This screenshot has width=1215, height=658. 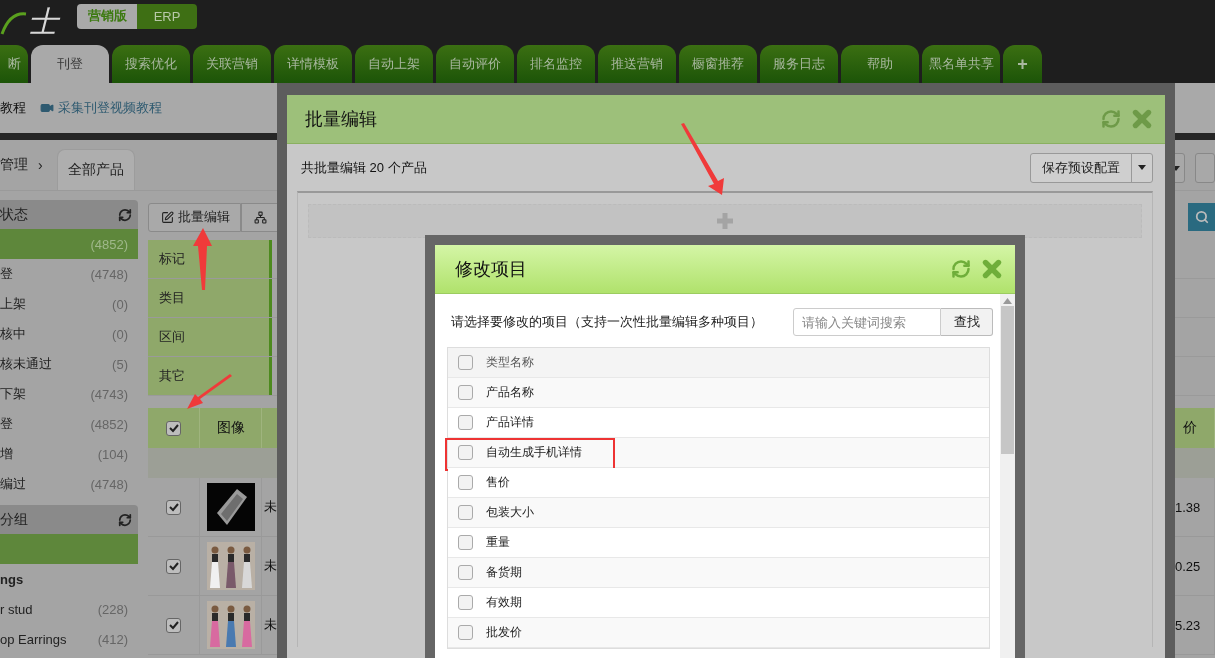 What do you see at coordinates (167, 217) in the screenshot?
I see `edit-icon` at bounding box center [167, 217].